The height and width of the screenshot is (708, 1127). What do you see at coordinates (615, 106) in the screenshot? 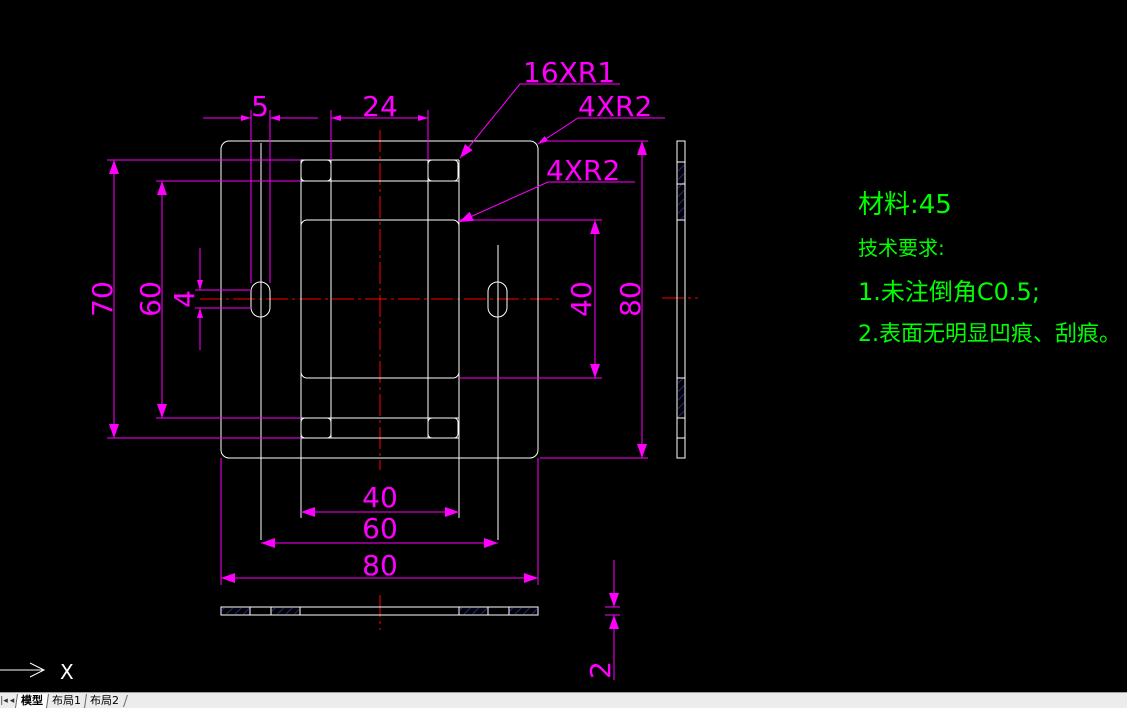
I see `label-4xr2-outer: 4XR2` at bounding box center [615, 106].